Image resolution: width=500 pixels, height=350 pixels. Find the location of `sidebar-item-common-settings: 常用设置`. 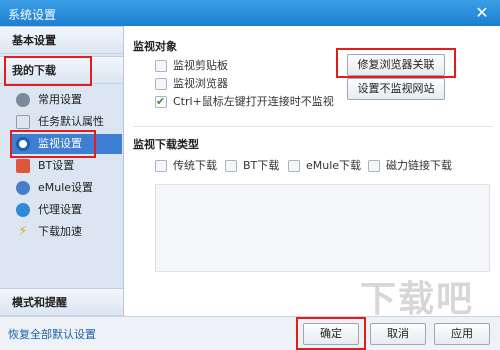

sidebar-item-common-settings: 常用设置 is located at coordinates (67, 100).